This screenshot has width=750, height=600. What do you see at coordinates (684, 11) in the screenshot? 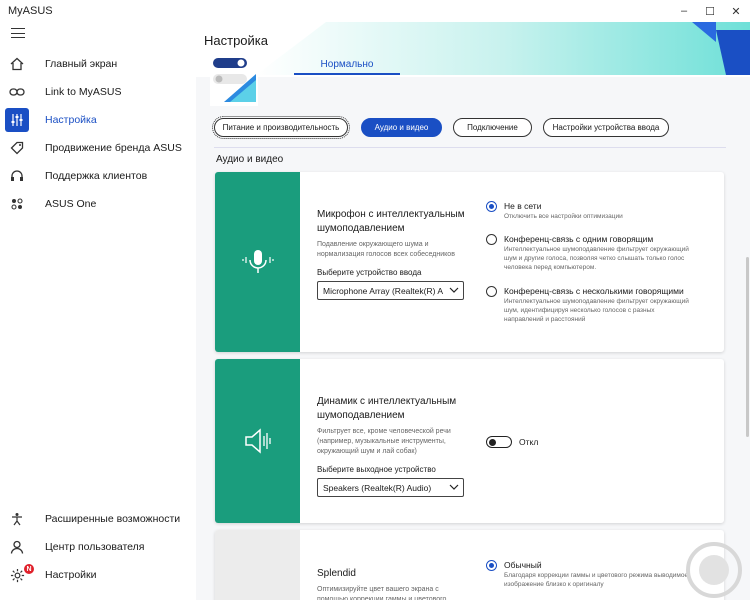
I see `minimize-button: –` at bounding box center [684, 11].